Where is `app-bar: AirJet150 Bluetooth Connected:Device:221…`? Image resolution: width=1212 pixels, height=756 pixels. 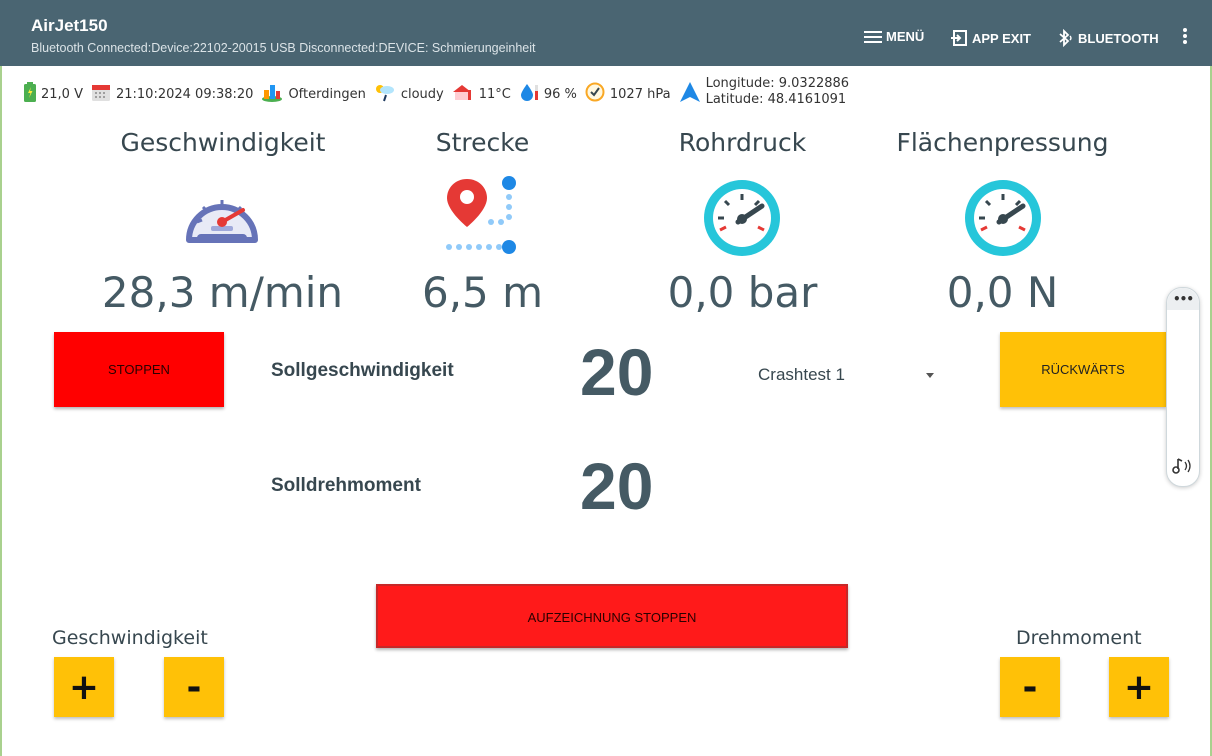
app-bar: AirJet150 Bluetooth Connected:Device:221… is located at coordinates (606, 33).